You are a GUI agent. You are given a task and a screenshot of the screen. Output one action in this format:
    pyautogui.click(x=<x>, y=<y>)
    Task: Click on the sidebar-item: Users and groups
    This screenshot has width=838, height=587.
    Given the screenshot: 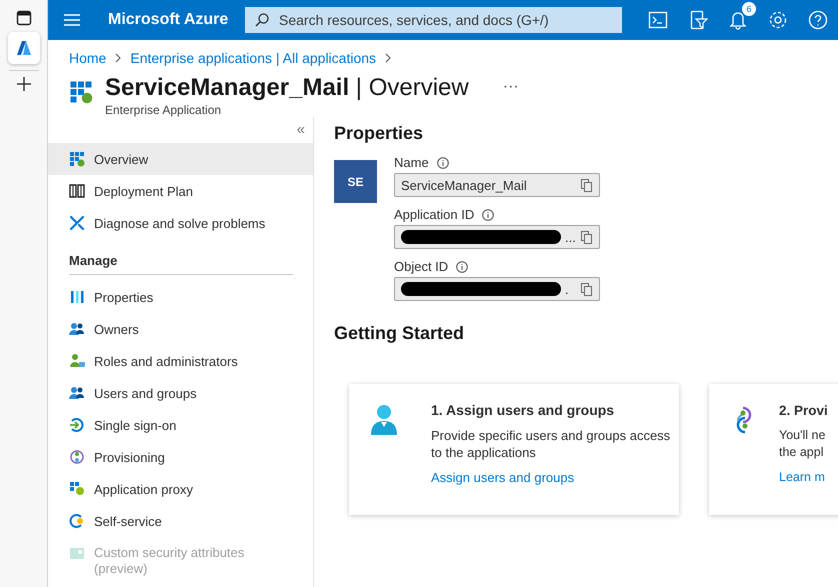 What is the action you would take?
    pyautogui.click(x=180, y=393)
    